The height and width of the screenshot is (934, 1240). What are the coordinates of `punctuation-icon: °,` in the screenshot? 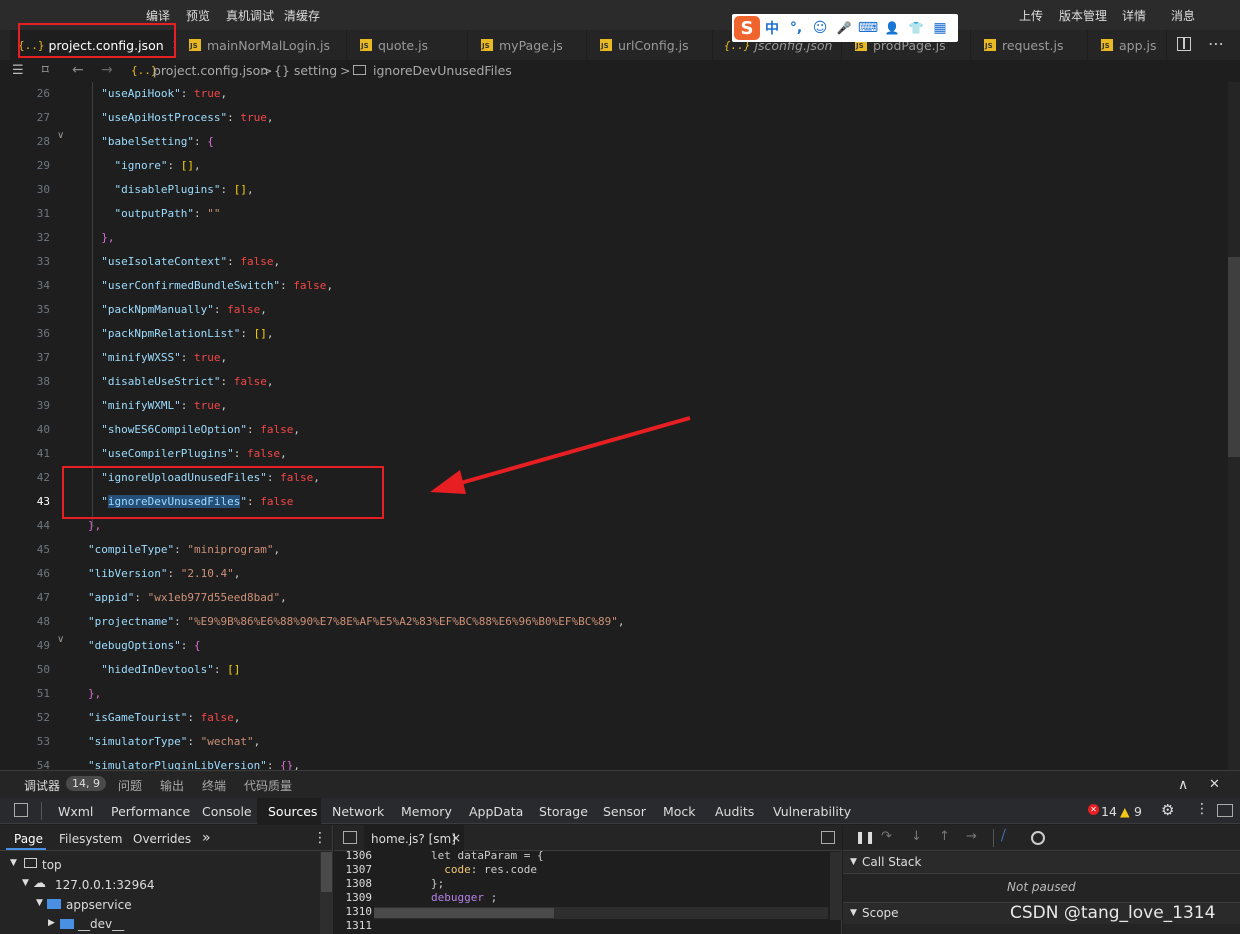 It's located at (796, 28).